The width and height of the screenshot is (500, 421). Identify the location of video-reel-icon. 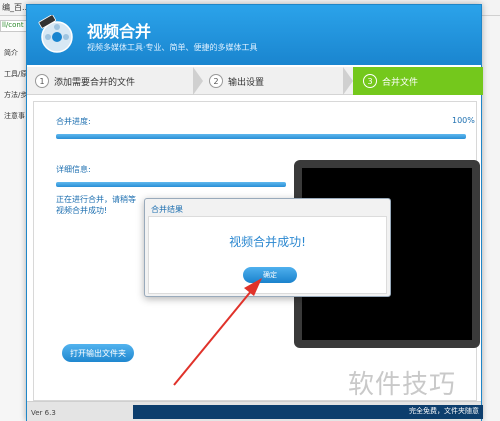
(55, 34).